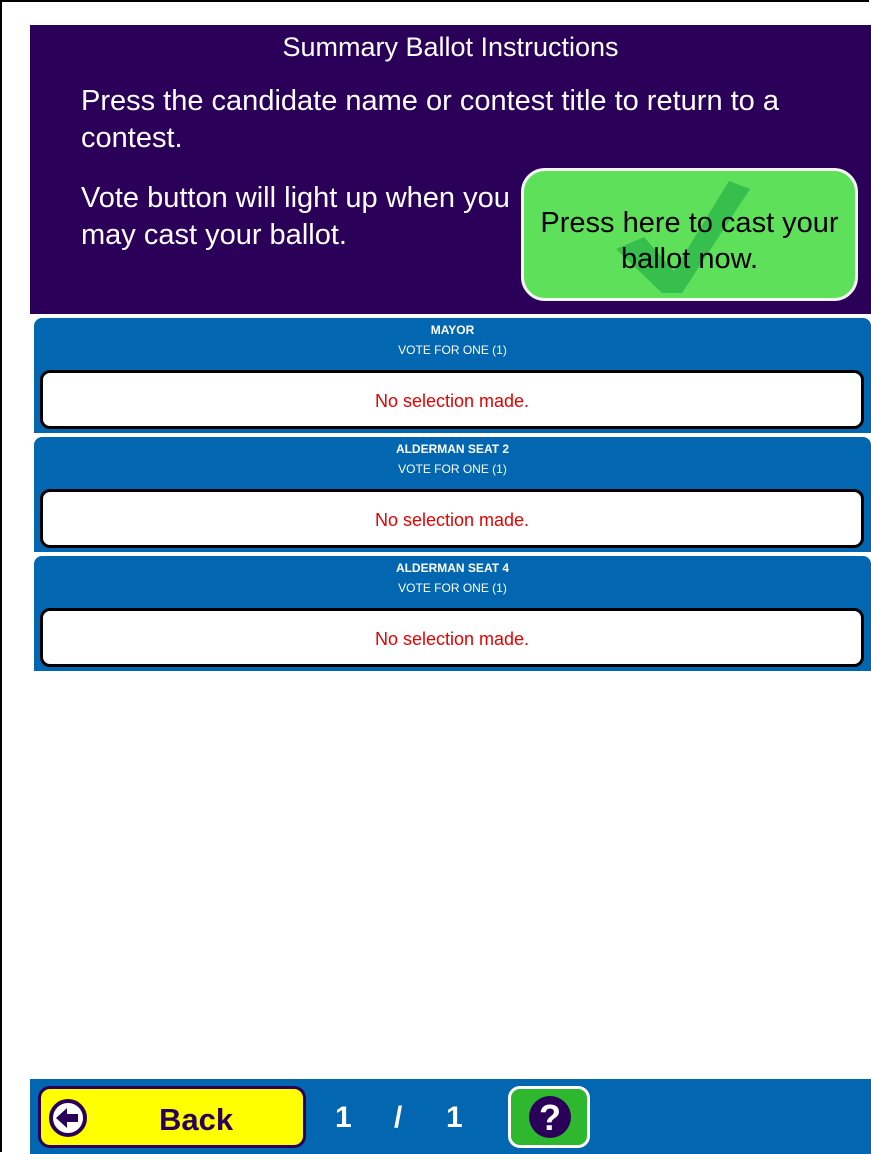 The width and height of the screenshot is (871, 1154). What do you see at coordinates (450, 47) in the screenshot?
I see `header-title: Summary Ballot Instructions` at bounding box center [450, 47].